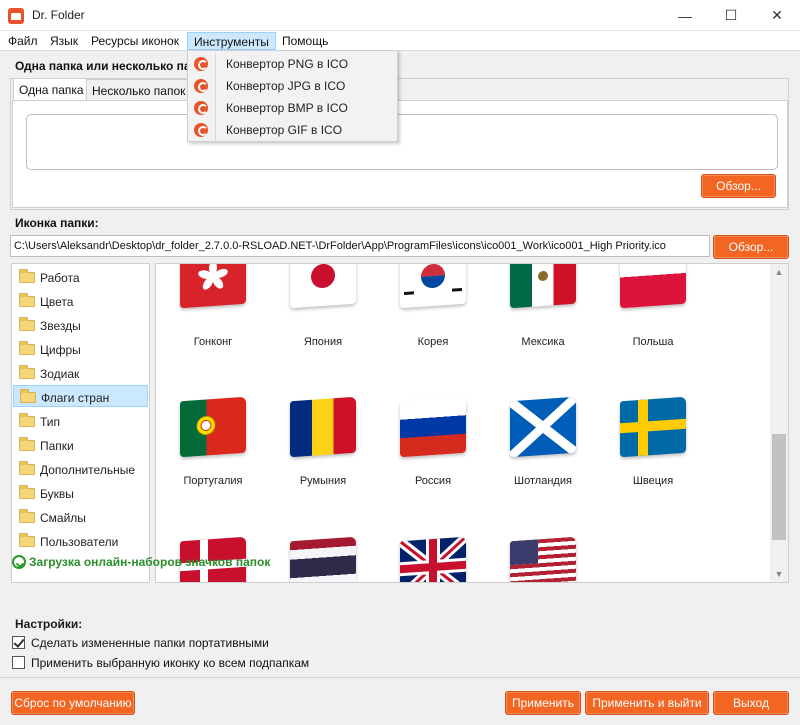 The width and height of the screenshot is (800, 725). What do you see at coordinates (323, 342) in the screenshot?
I see `icon-label: Япония` at bounding box center [323, 342].